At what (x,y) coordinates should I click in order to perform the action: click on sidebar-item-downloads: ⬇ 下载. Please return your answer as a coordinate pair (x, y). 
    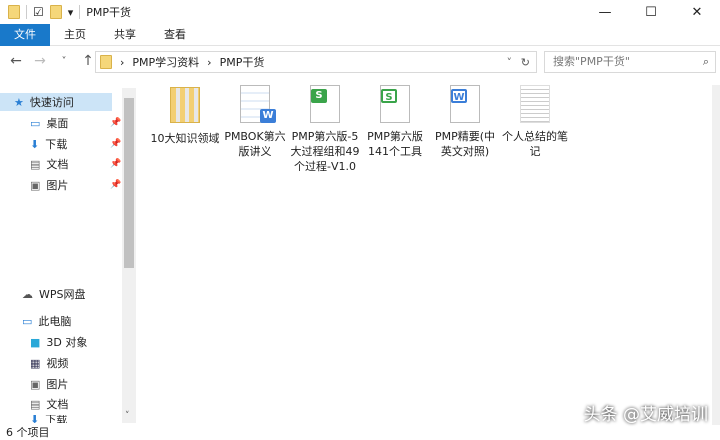
    Looking at the image, I should click on (48, 144).